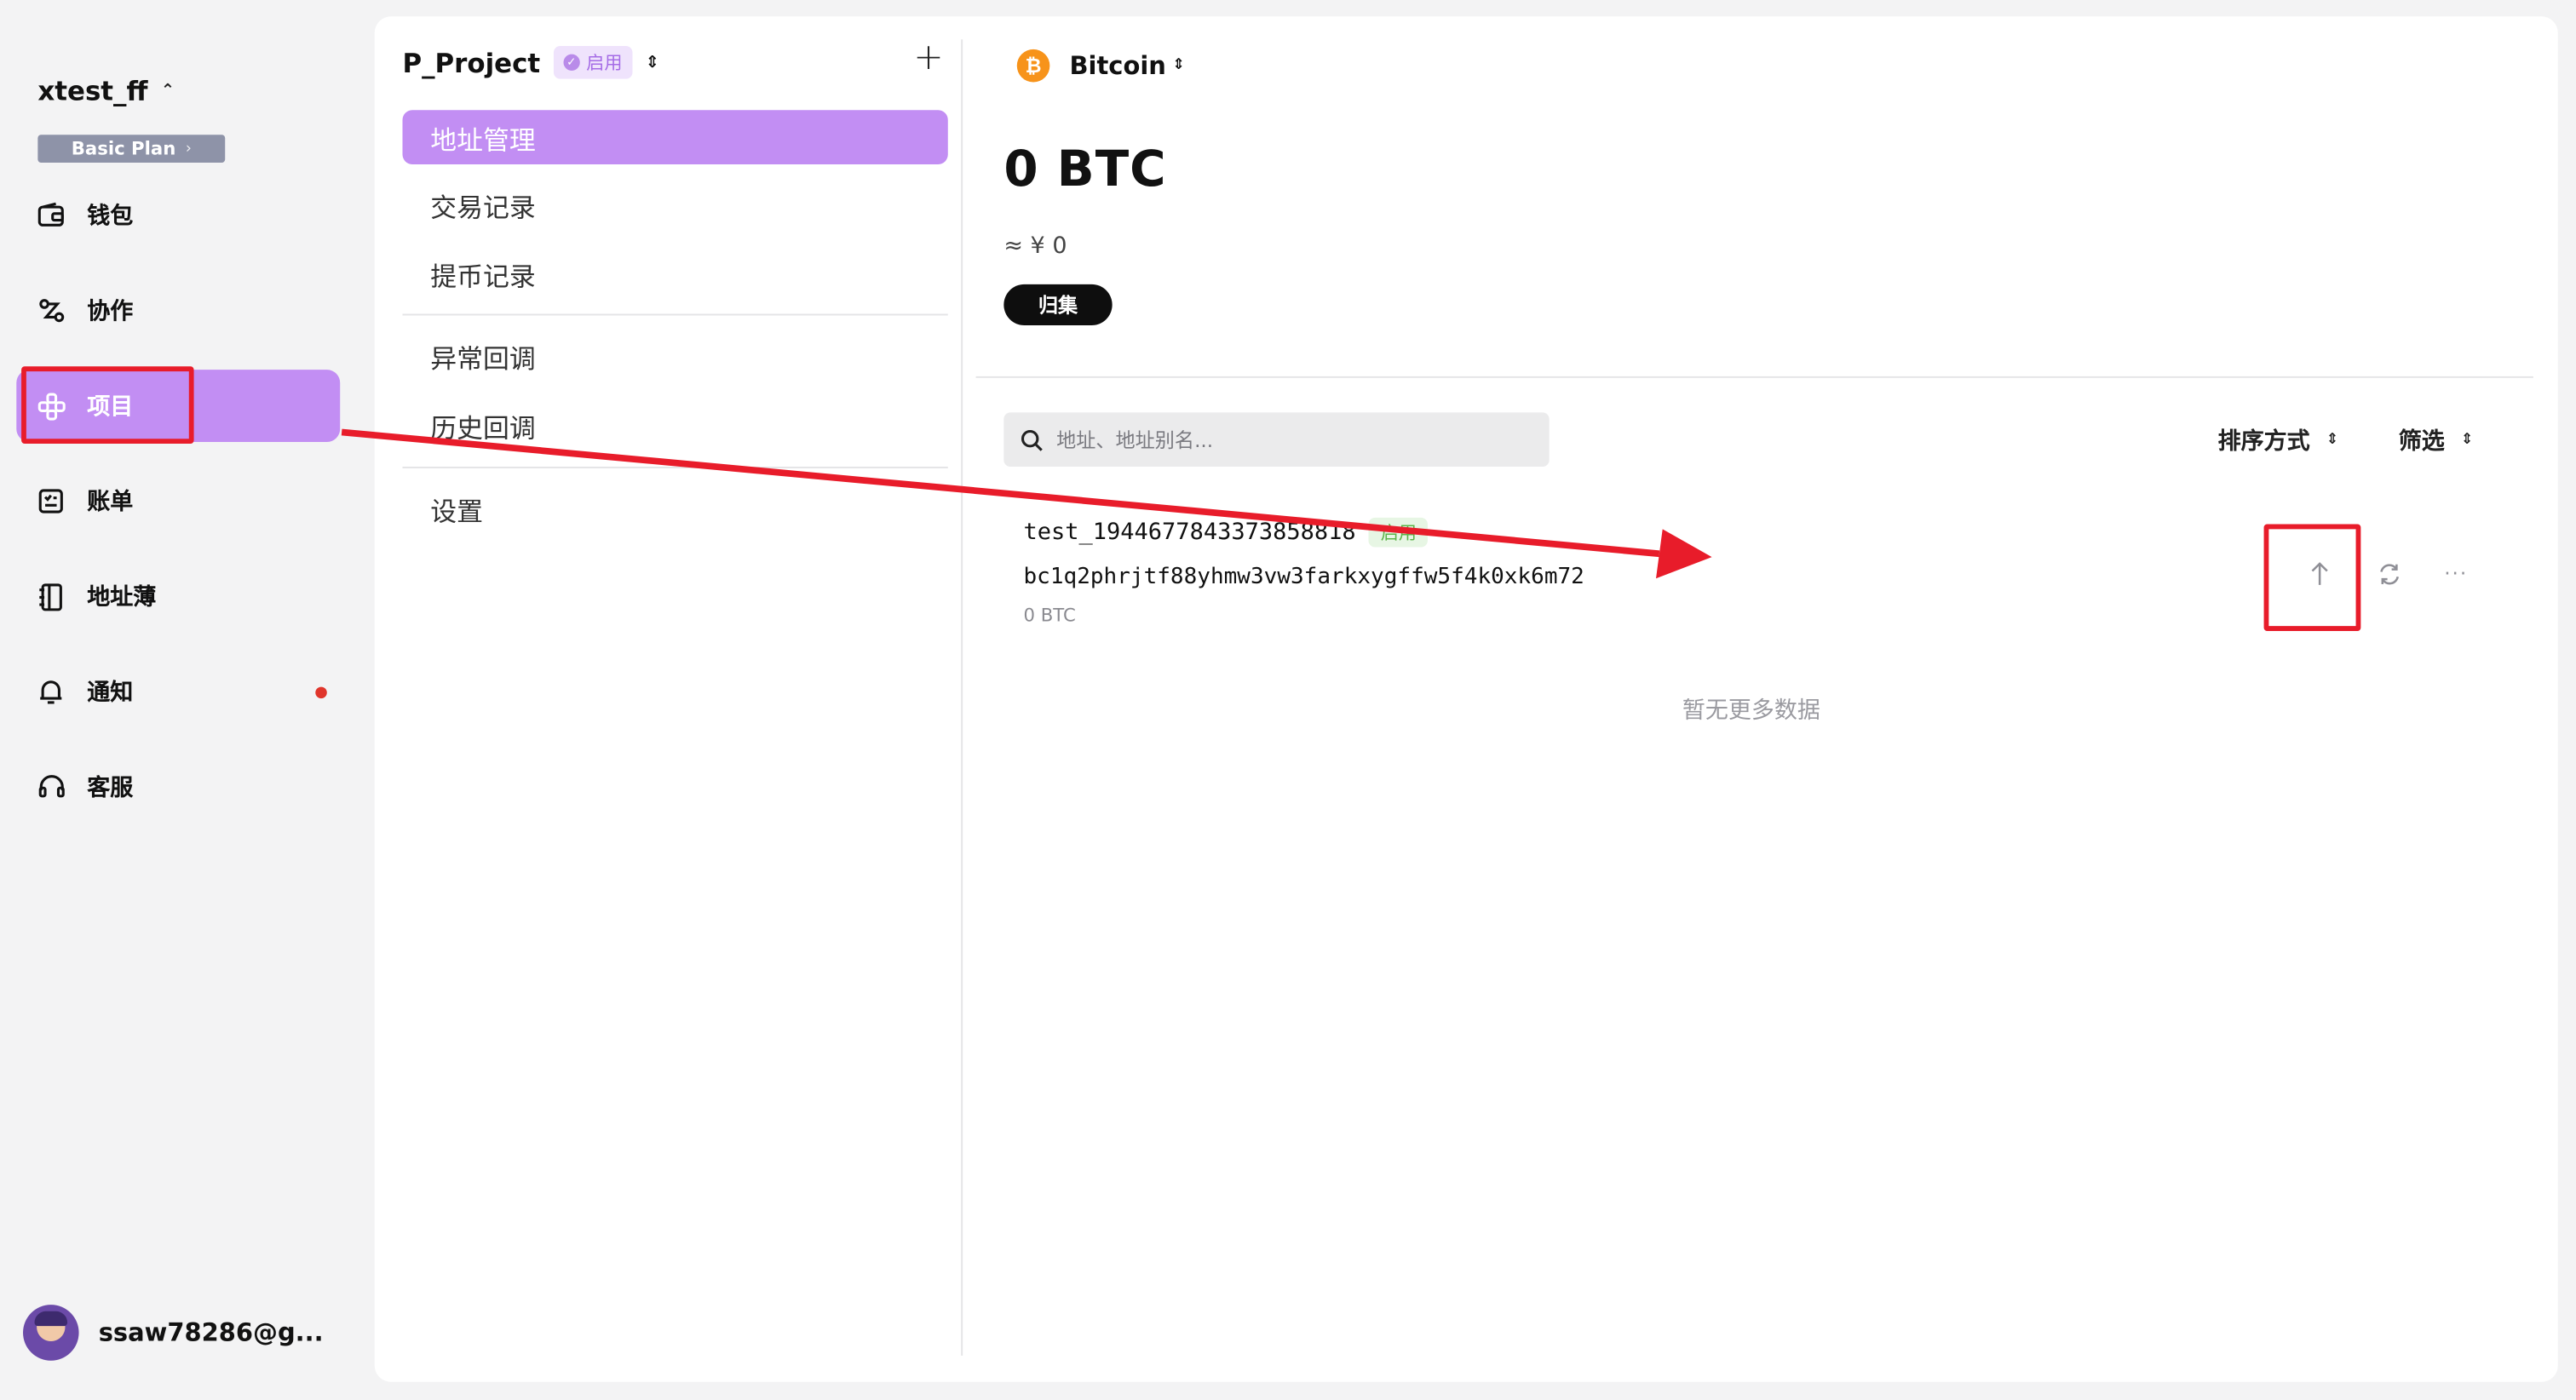  What do you see at coordinates (111, 312) in the screenshot?
I see `sidebar-item-label: 协作` at bounding box center [111, 312].